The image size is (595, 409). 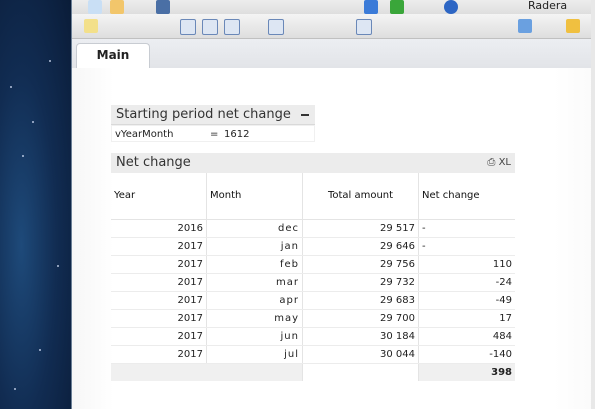 What do you see at coordinates (255, 228) in the screenshot?
I see `cell-month: dec` at bounding box center [255, 228].